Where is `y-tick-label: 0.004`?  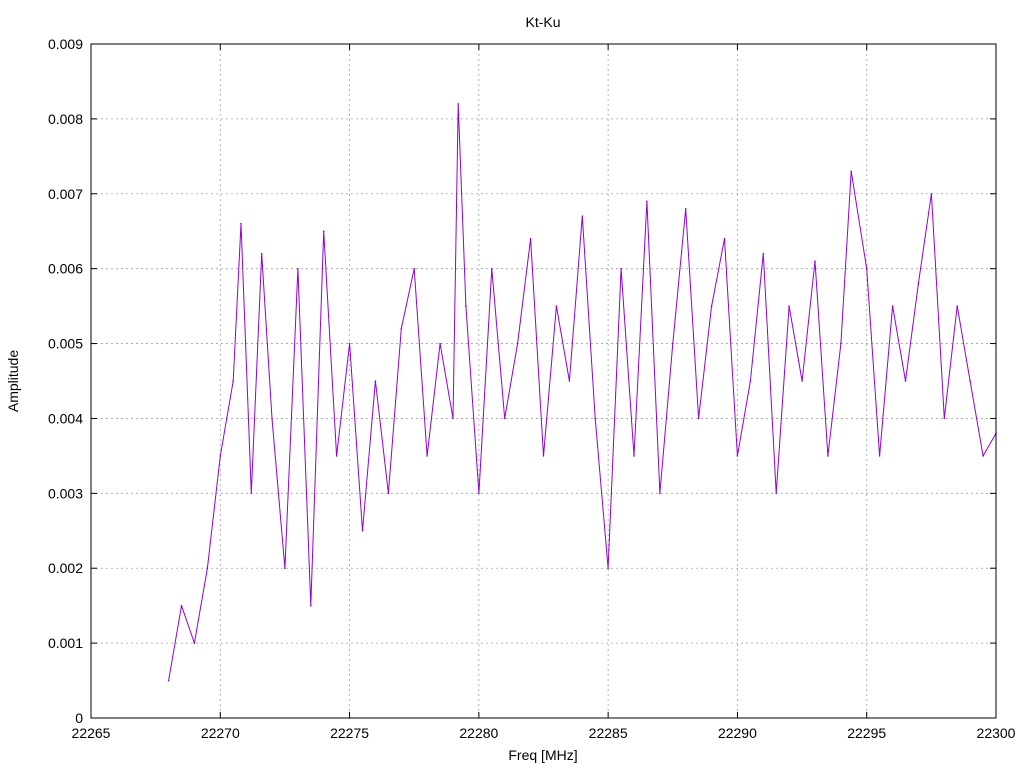 y-tick-label: 0.004 is located at coordinates (65, 418).